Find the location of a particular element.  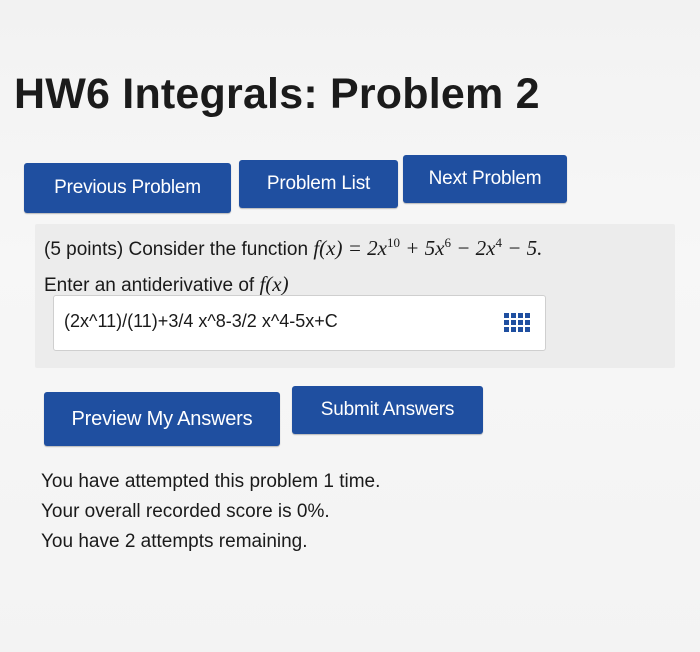

remaining-message: You have 2 attempts remaining. is located at coordinates (174, 541).